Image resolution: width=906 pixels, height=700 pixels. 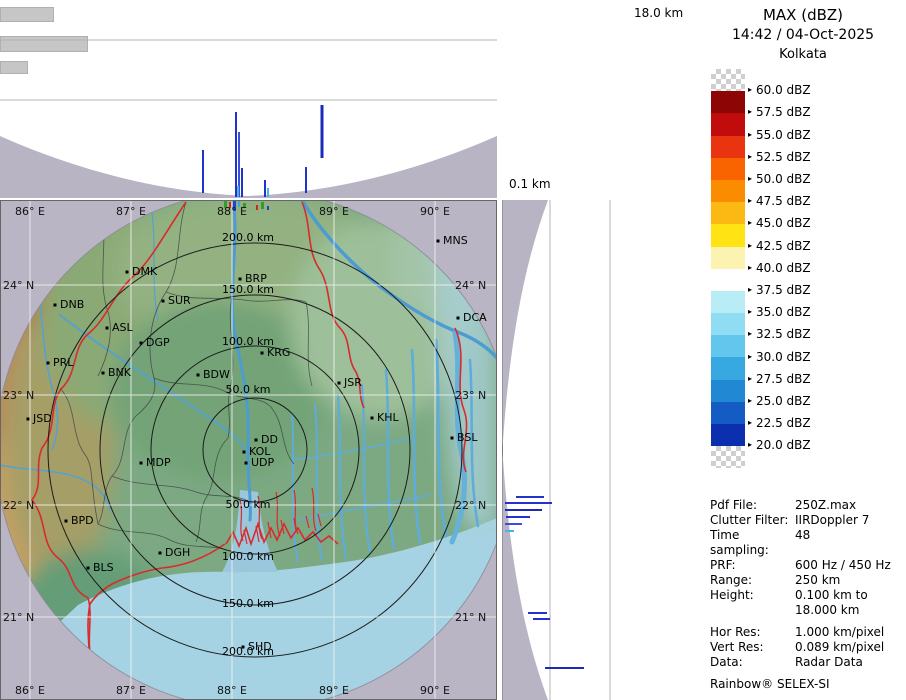 What do you see at coordinates (843, 565) in the screenshot?
I see `info-value: 600 Hz / 450 Hz` at bounding box center [843, 565].